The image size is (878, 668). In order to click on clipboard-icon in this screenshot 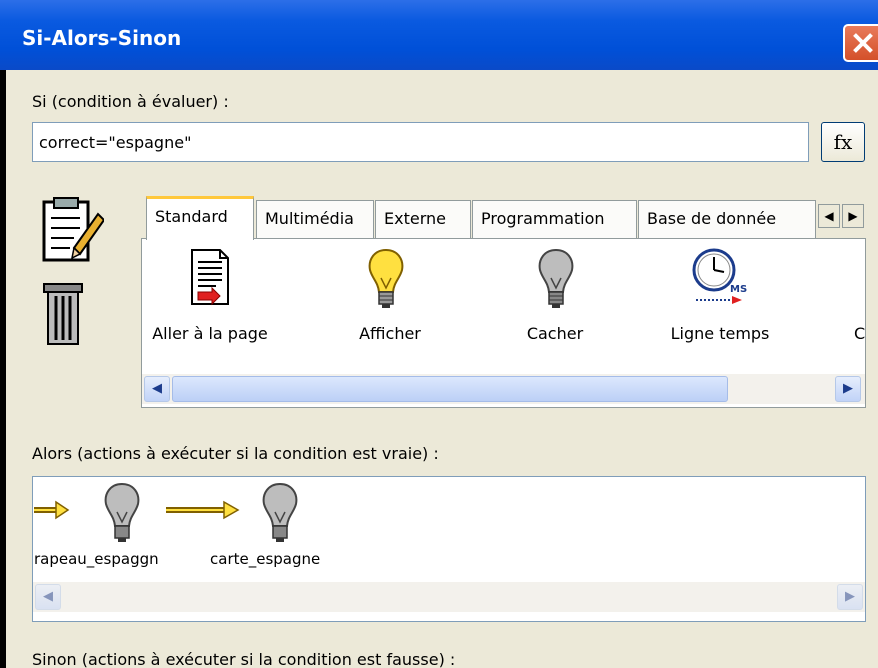, I will do `click(72, 230)`.